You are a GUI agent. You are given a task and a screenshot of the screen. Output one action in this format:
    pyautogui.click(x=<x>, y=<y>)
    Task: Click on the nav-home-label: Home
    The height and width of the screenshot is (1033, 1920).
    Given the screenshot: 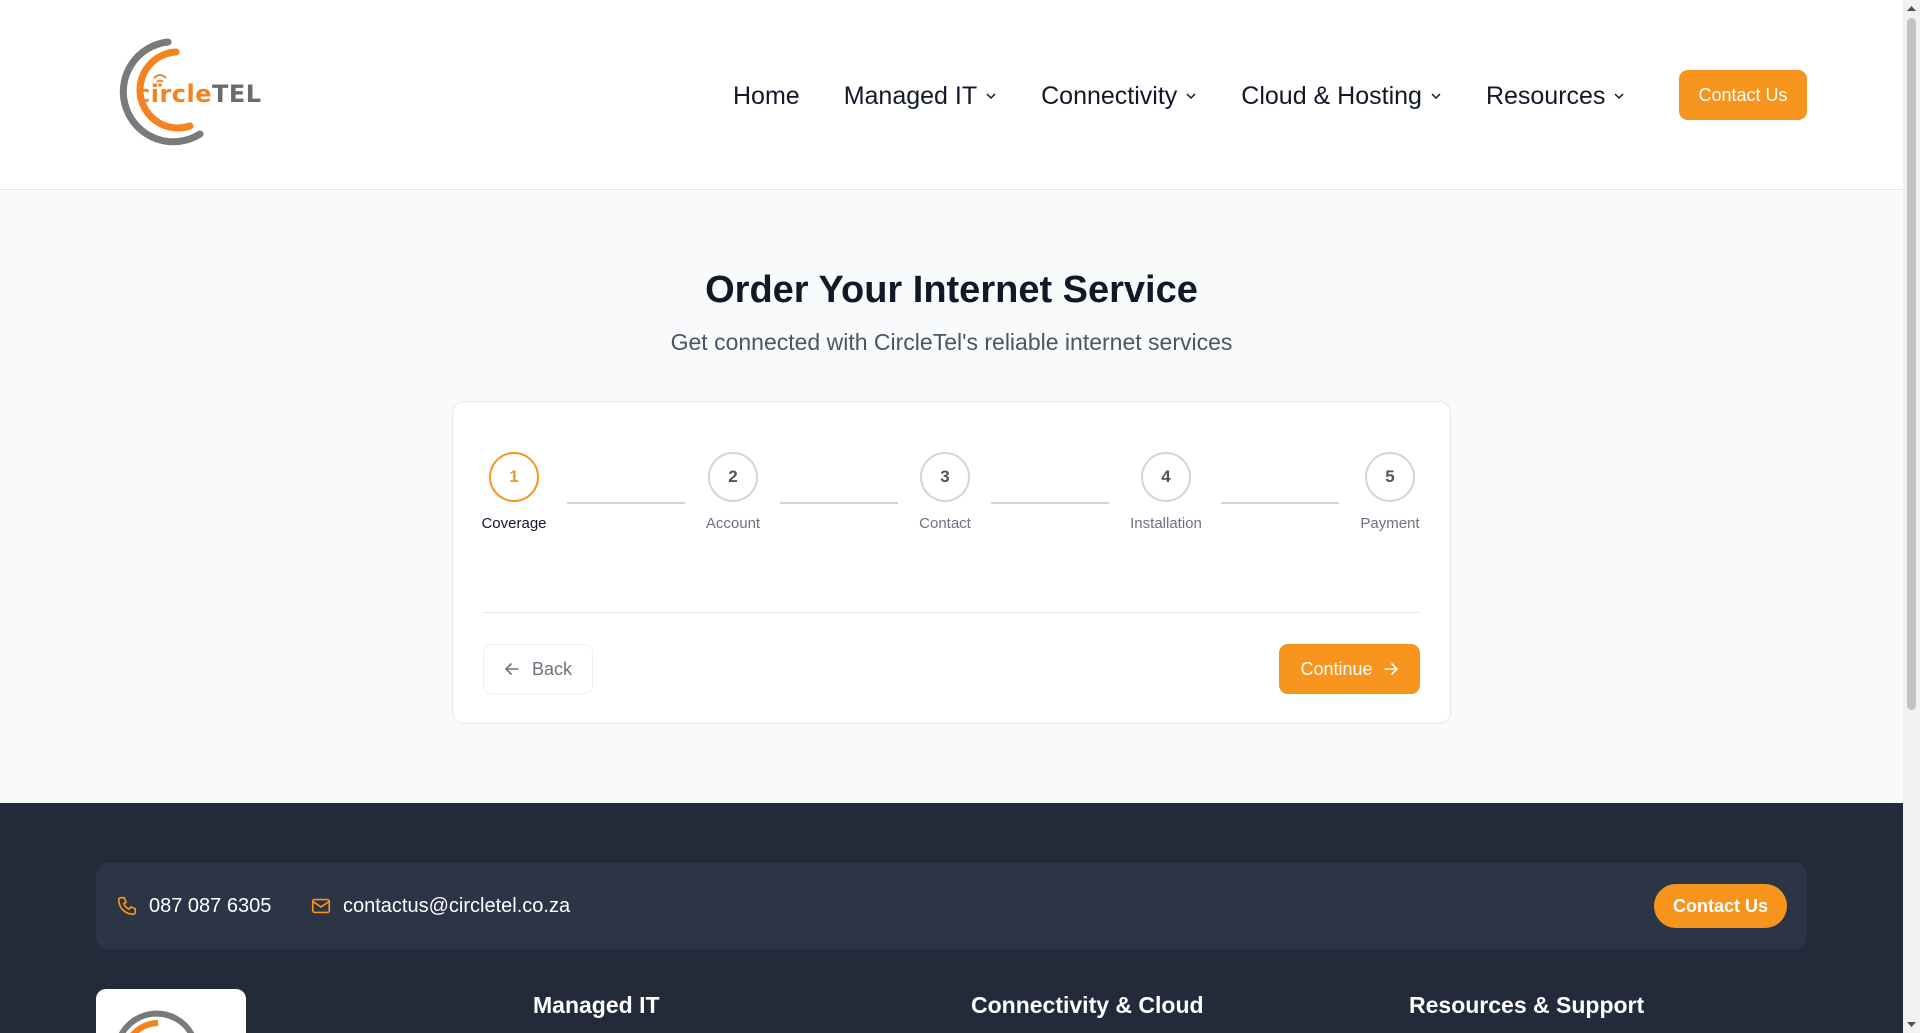 What is the action you would take?
    pyautogui.click(x=766, y=95)
    